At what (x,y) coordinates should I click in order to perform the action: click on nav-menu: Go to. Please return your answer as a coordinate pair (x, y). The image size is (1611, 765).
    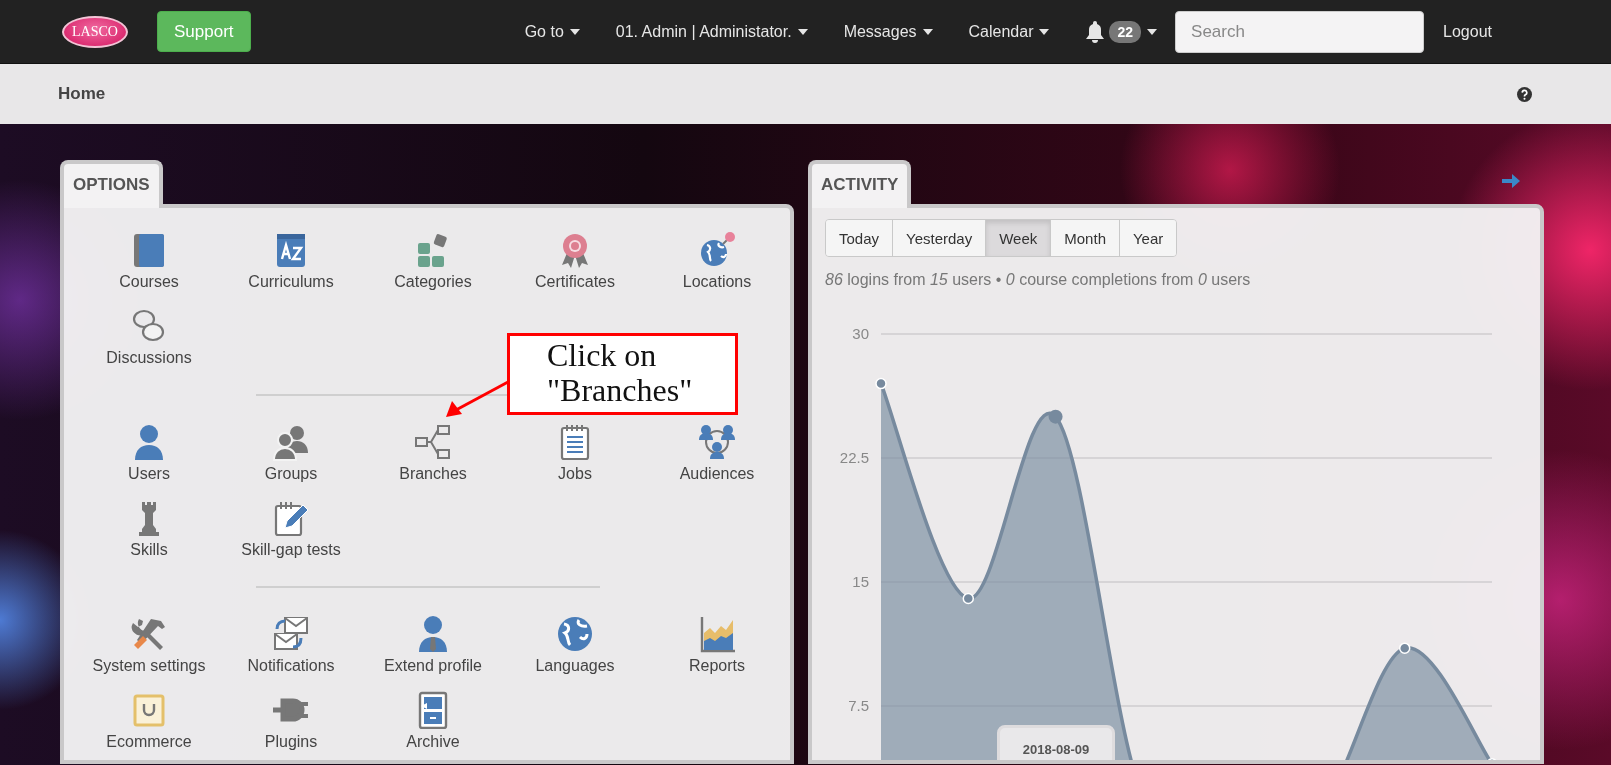
    Looking at the image, I should click on (552, 31).